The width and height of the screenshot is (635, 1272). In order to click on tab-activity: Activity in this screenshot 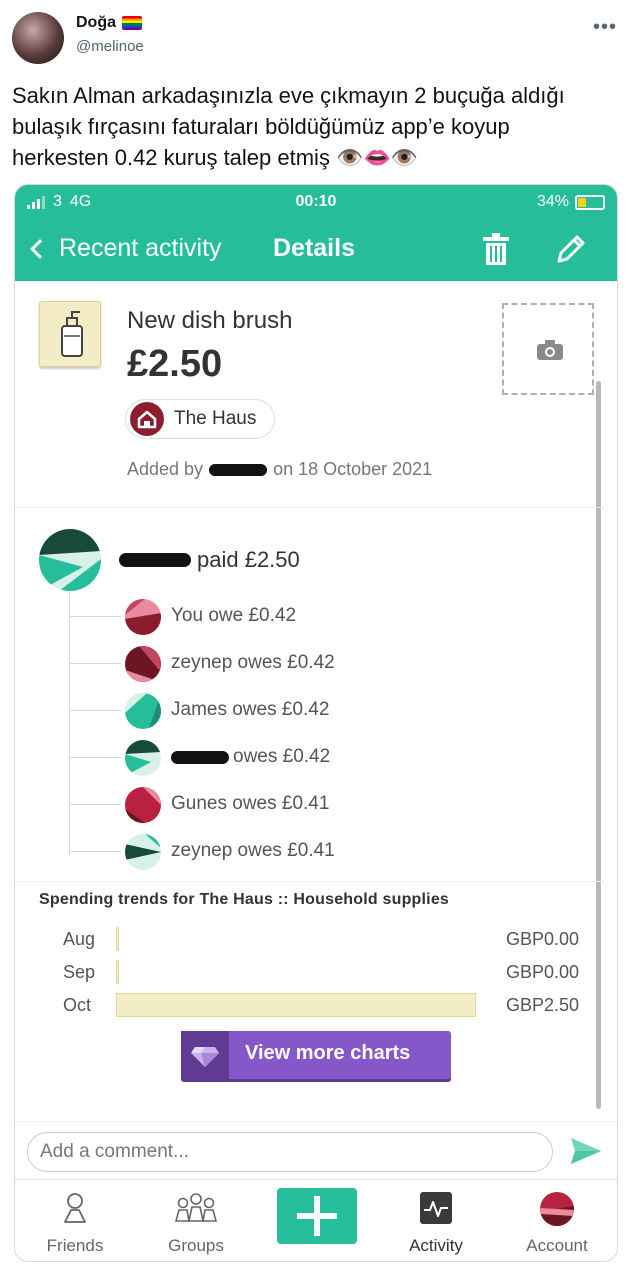, I will do `click(436, 1220)`.